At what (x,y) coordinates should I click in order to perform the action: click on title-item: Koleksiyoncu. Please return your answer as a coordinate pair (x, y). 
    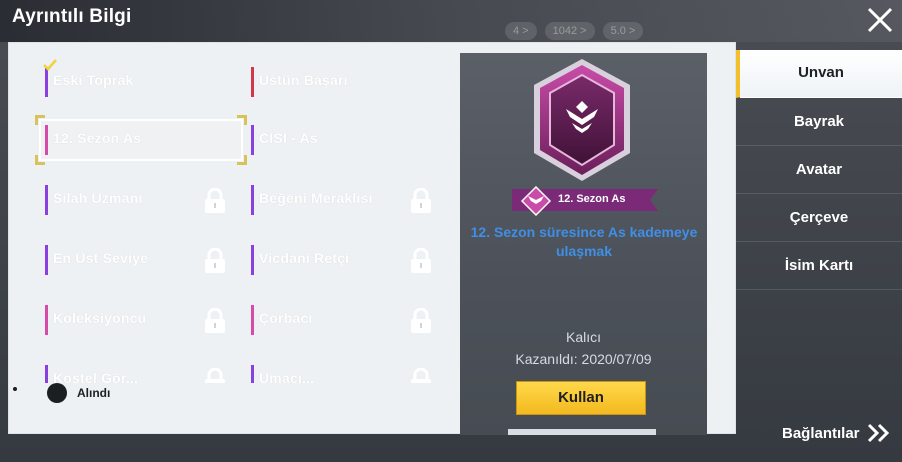
    Looking at the image, I should click on (140, 320).